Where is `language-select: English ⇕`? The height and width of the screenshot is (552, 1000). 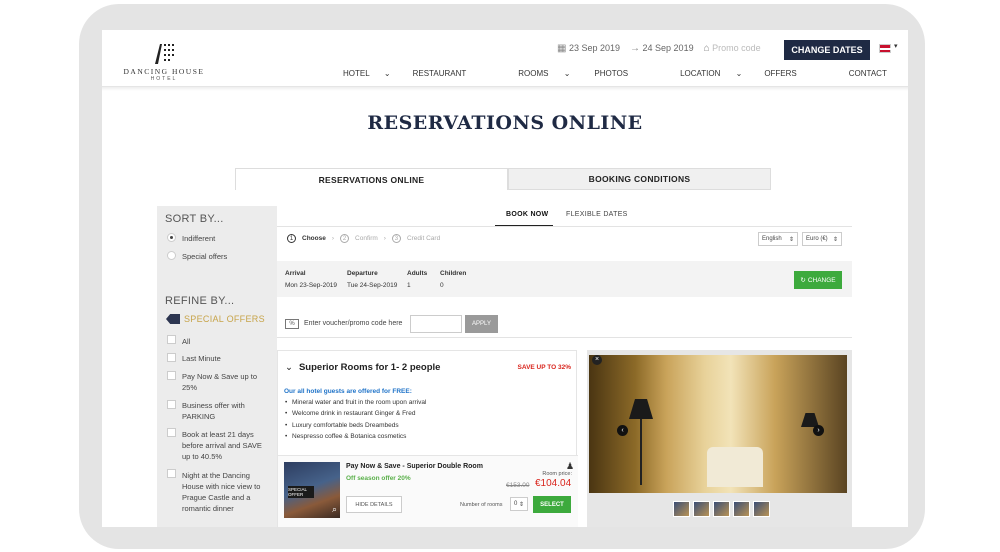
language-select: English ⇕ is located at coordinates (778, 239).